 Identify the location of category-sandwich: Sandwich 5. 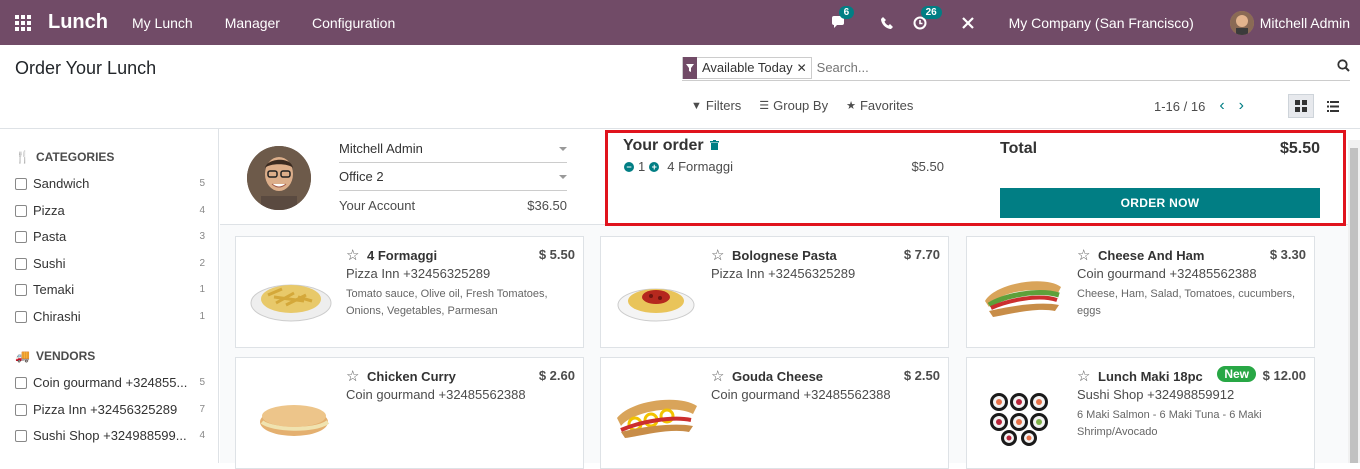
(110, 183).